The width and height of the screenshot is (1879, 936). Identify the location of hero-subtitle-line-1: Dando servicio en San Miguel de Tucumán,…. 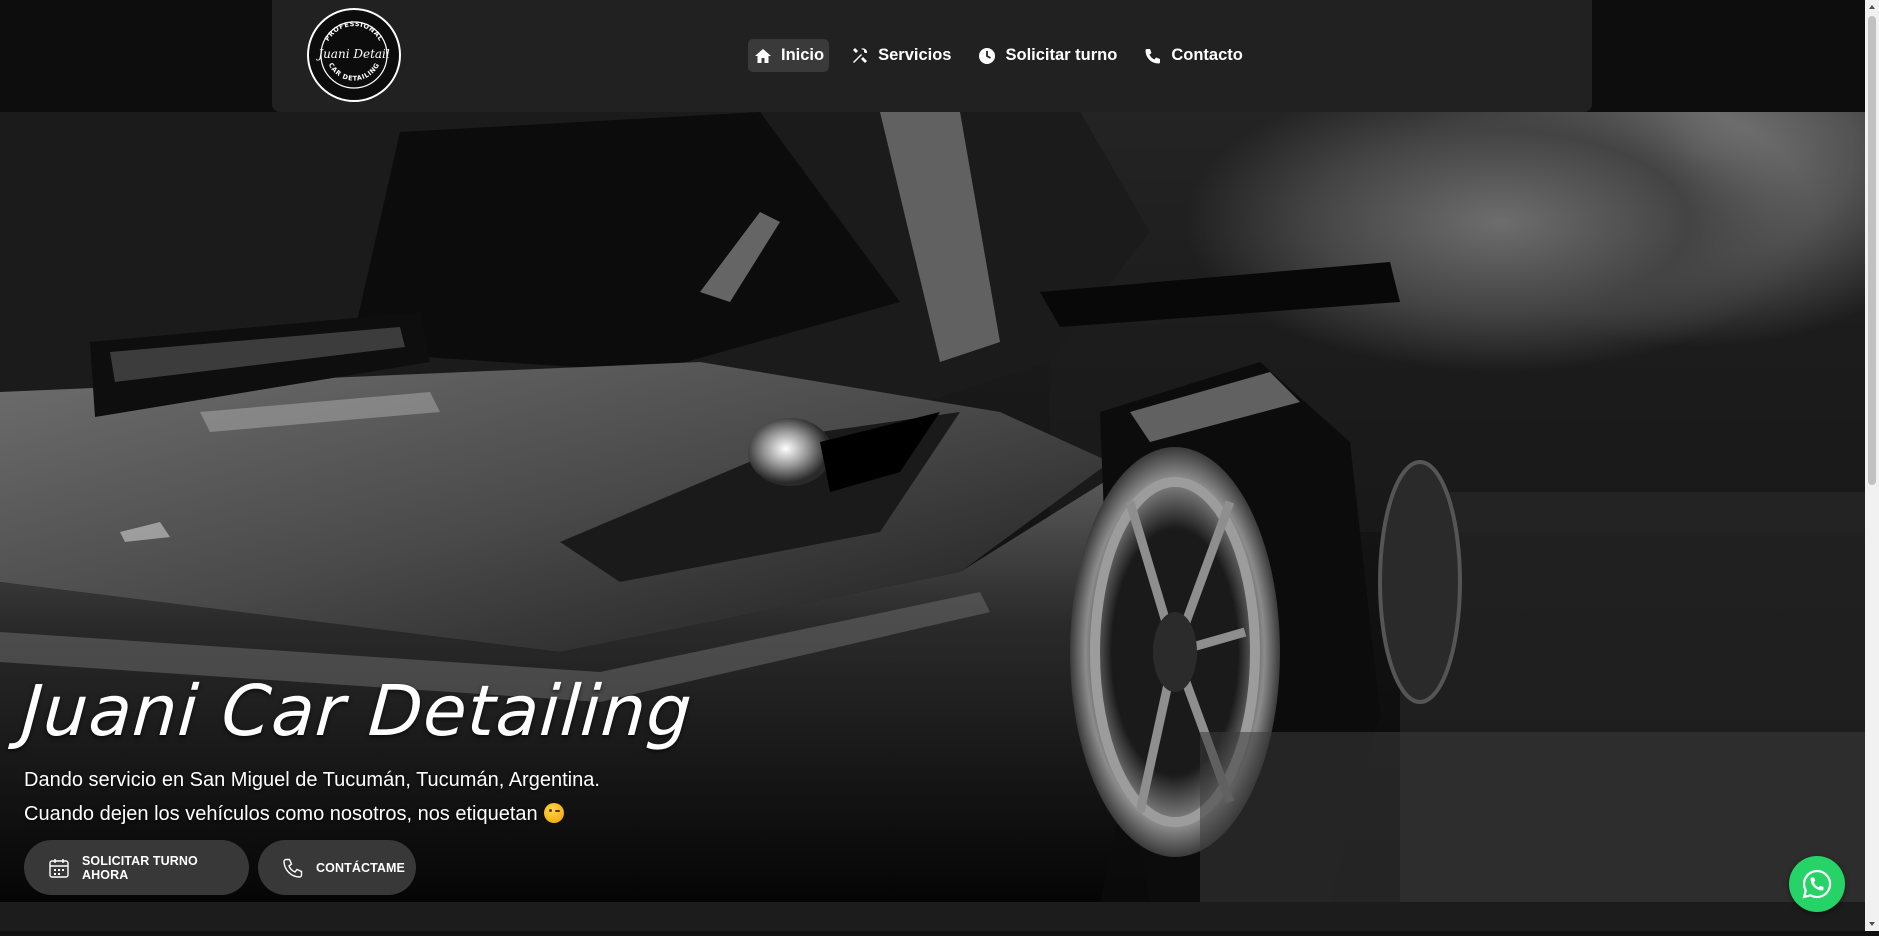
(312, 780).